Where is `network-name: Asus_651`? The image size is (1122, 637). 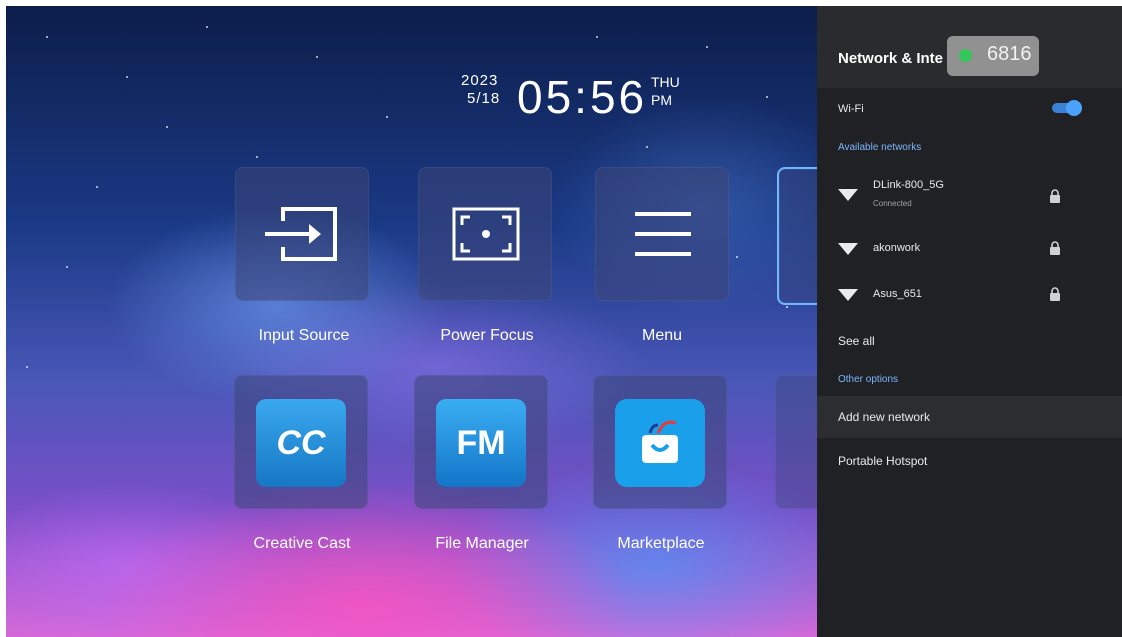 network-name: Asus_651 is located at coordinates (897, 294).